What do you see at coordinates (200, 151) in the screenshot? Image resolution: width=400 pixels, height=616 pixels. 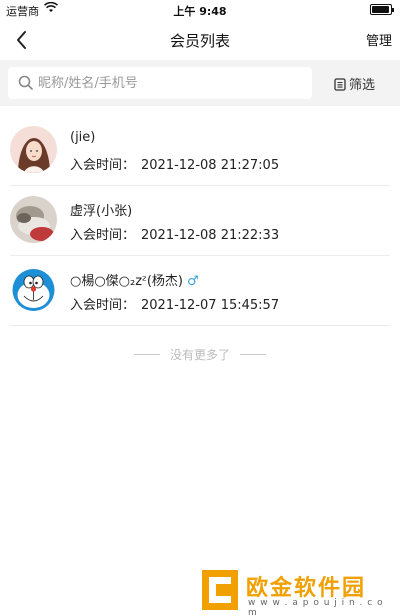 I see `member-row: (jie) 入会时间： 2021-12-08 21:27:05` at bounding box center [200, 151].